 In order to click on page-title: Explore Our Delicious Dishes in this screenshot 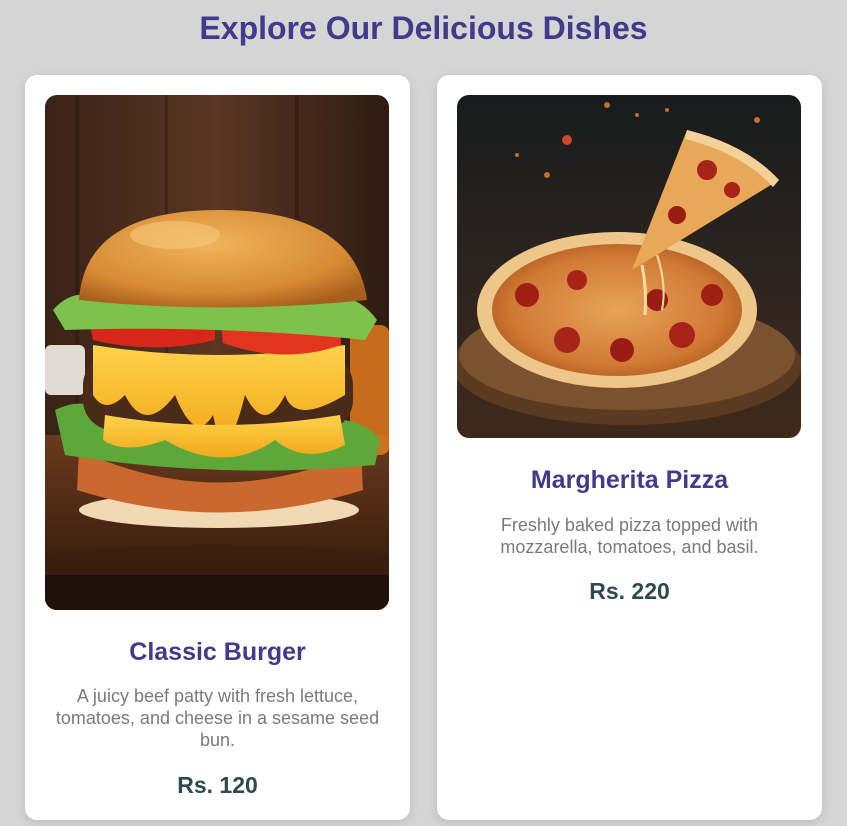, I will do `click(423, 28)`.